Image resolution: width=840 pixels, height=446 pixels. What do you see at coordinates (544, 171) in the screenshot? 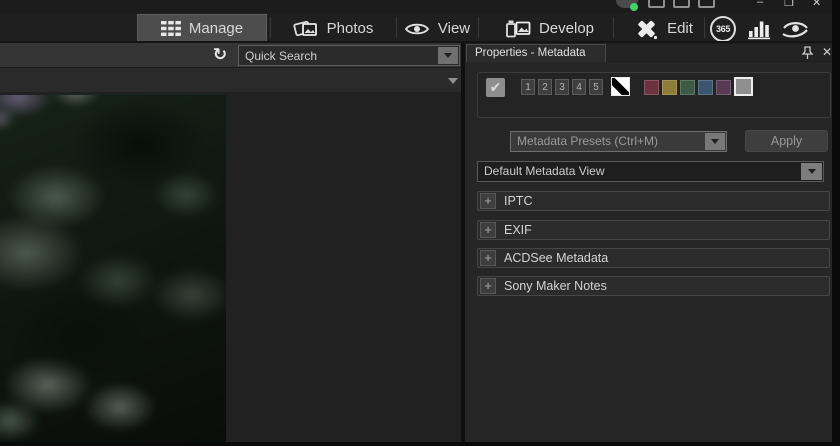
I see `metadata-view-value: Default Metadata View` at bounding box center [544, 171].